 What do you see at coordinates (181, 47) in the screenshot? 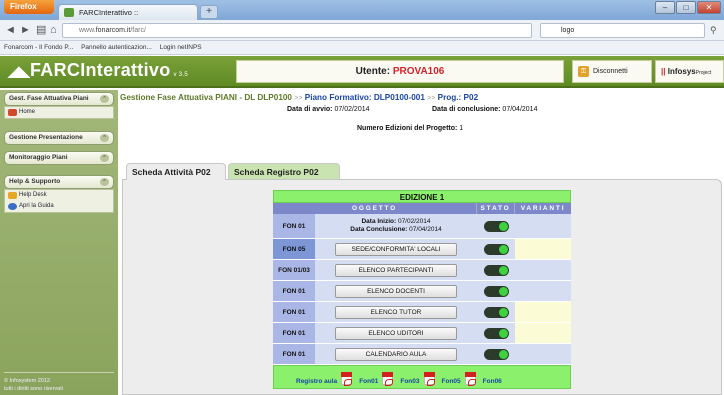
I see `bookmark-inps: Login netINPS` at bounding box center [181, 47].